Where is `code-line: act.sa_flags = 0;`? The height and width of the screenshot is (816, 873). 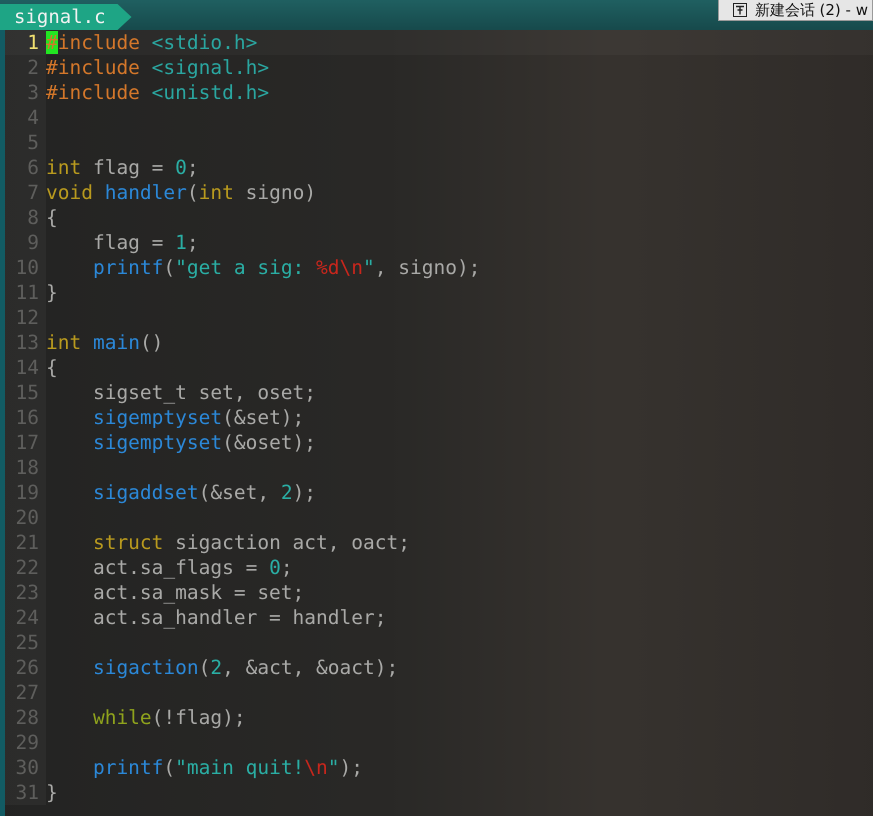
code-line: act.sa_flags = 0; is located at coordinates (192, 567).